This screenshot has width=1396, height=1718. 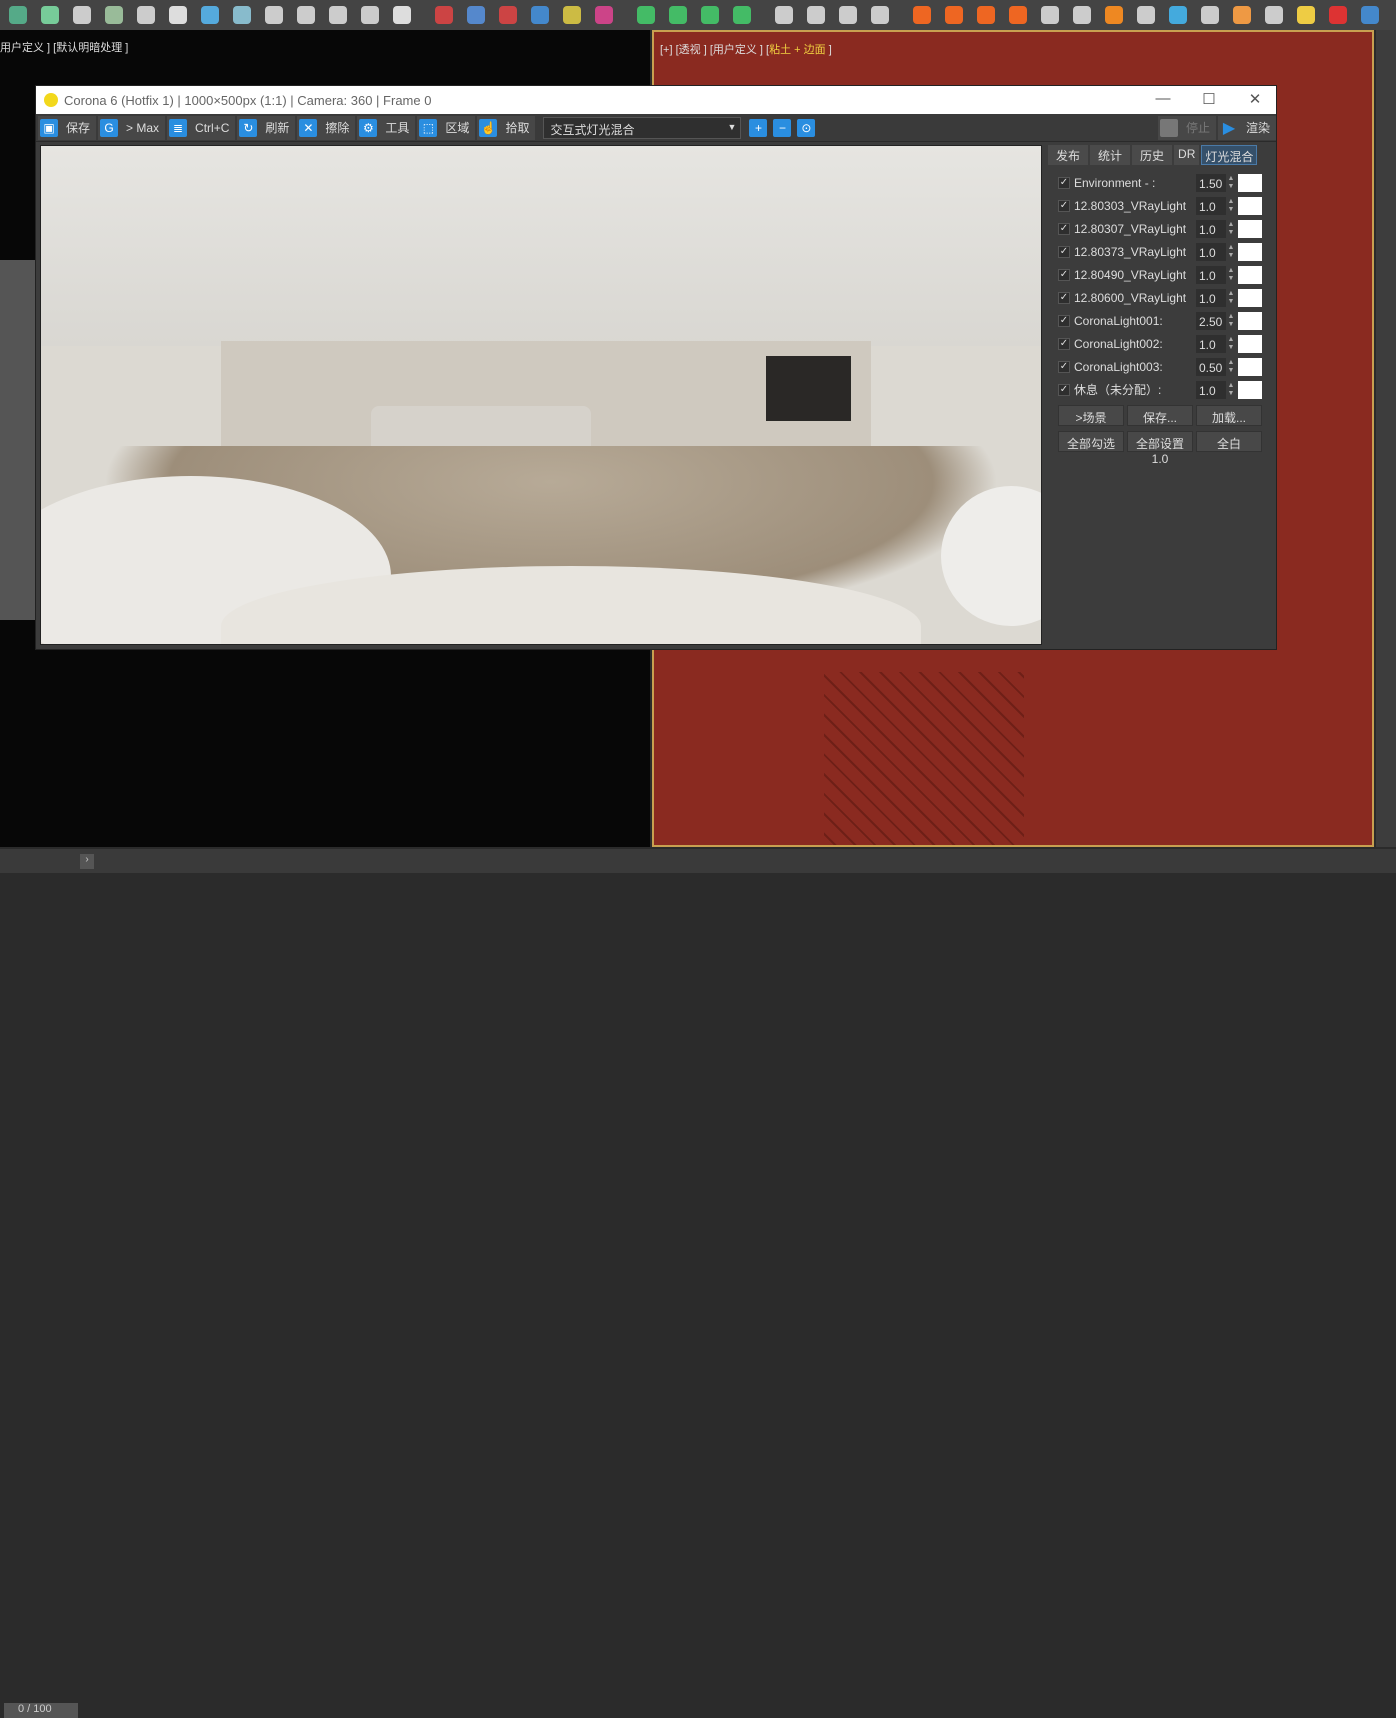 I want to click on film-button, so click(x=274, y=15).